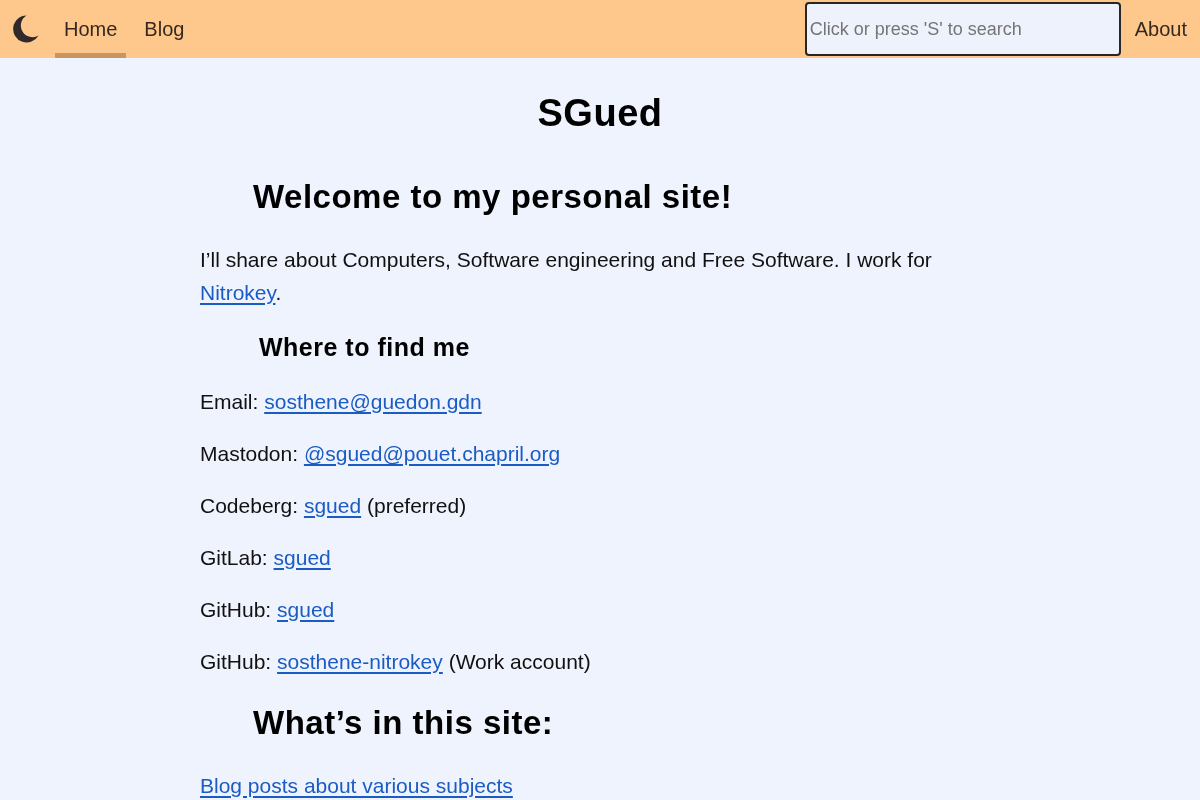  What do you see at coordinates (1160, 29) in the screenshot?
I see `about-link: About` at bounding box center [1160, 29].